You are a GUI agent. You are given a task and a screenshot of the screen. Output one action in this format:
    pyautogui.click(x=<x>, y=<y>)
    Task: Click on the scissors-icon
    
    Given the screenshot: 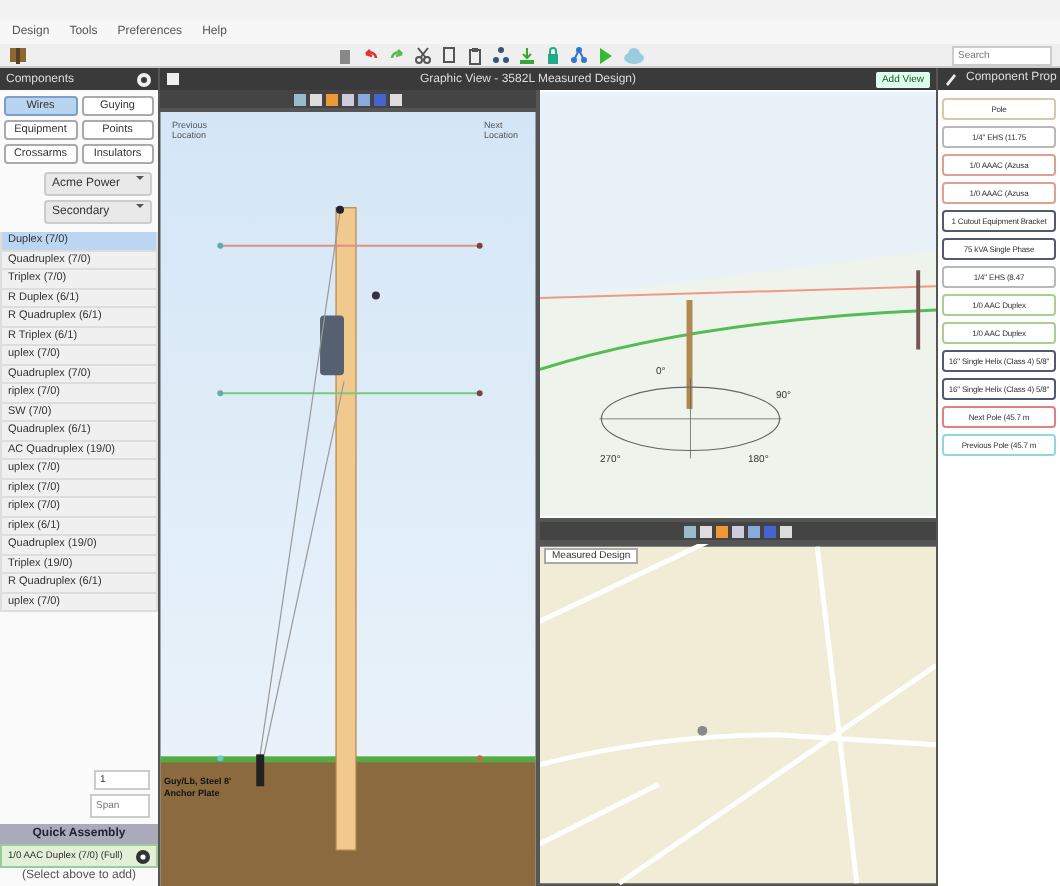 What is the action you would take?
    pyautogui.click(x=422, y=55)
    